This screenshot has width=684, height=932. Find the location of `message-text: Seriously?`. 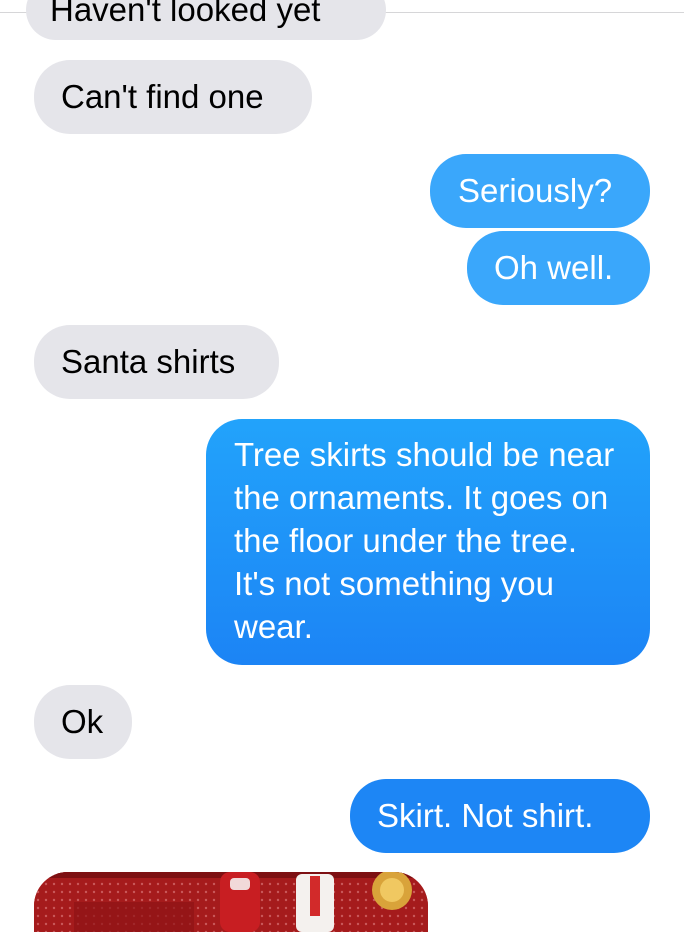

message-text: Seriously? is located at coordinates (535, 190).